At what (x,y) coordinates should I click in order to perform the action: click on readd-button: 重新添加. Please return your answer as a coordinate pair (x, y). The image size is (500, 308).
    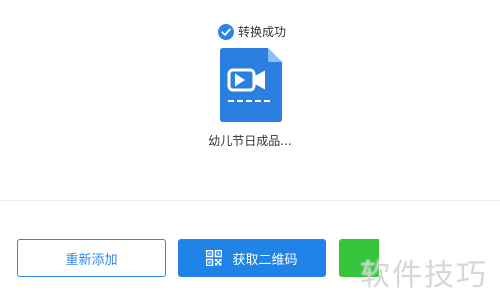
    Looking at the image, I should click on (91, 258).